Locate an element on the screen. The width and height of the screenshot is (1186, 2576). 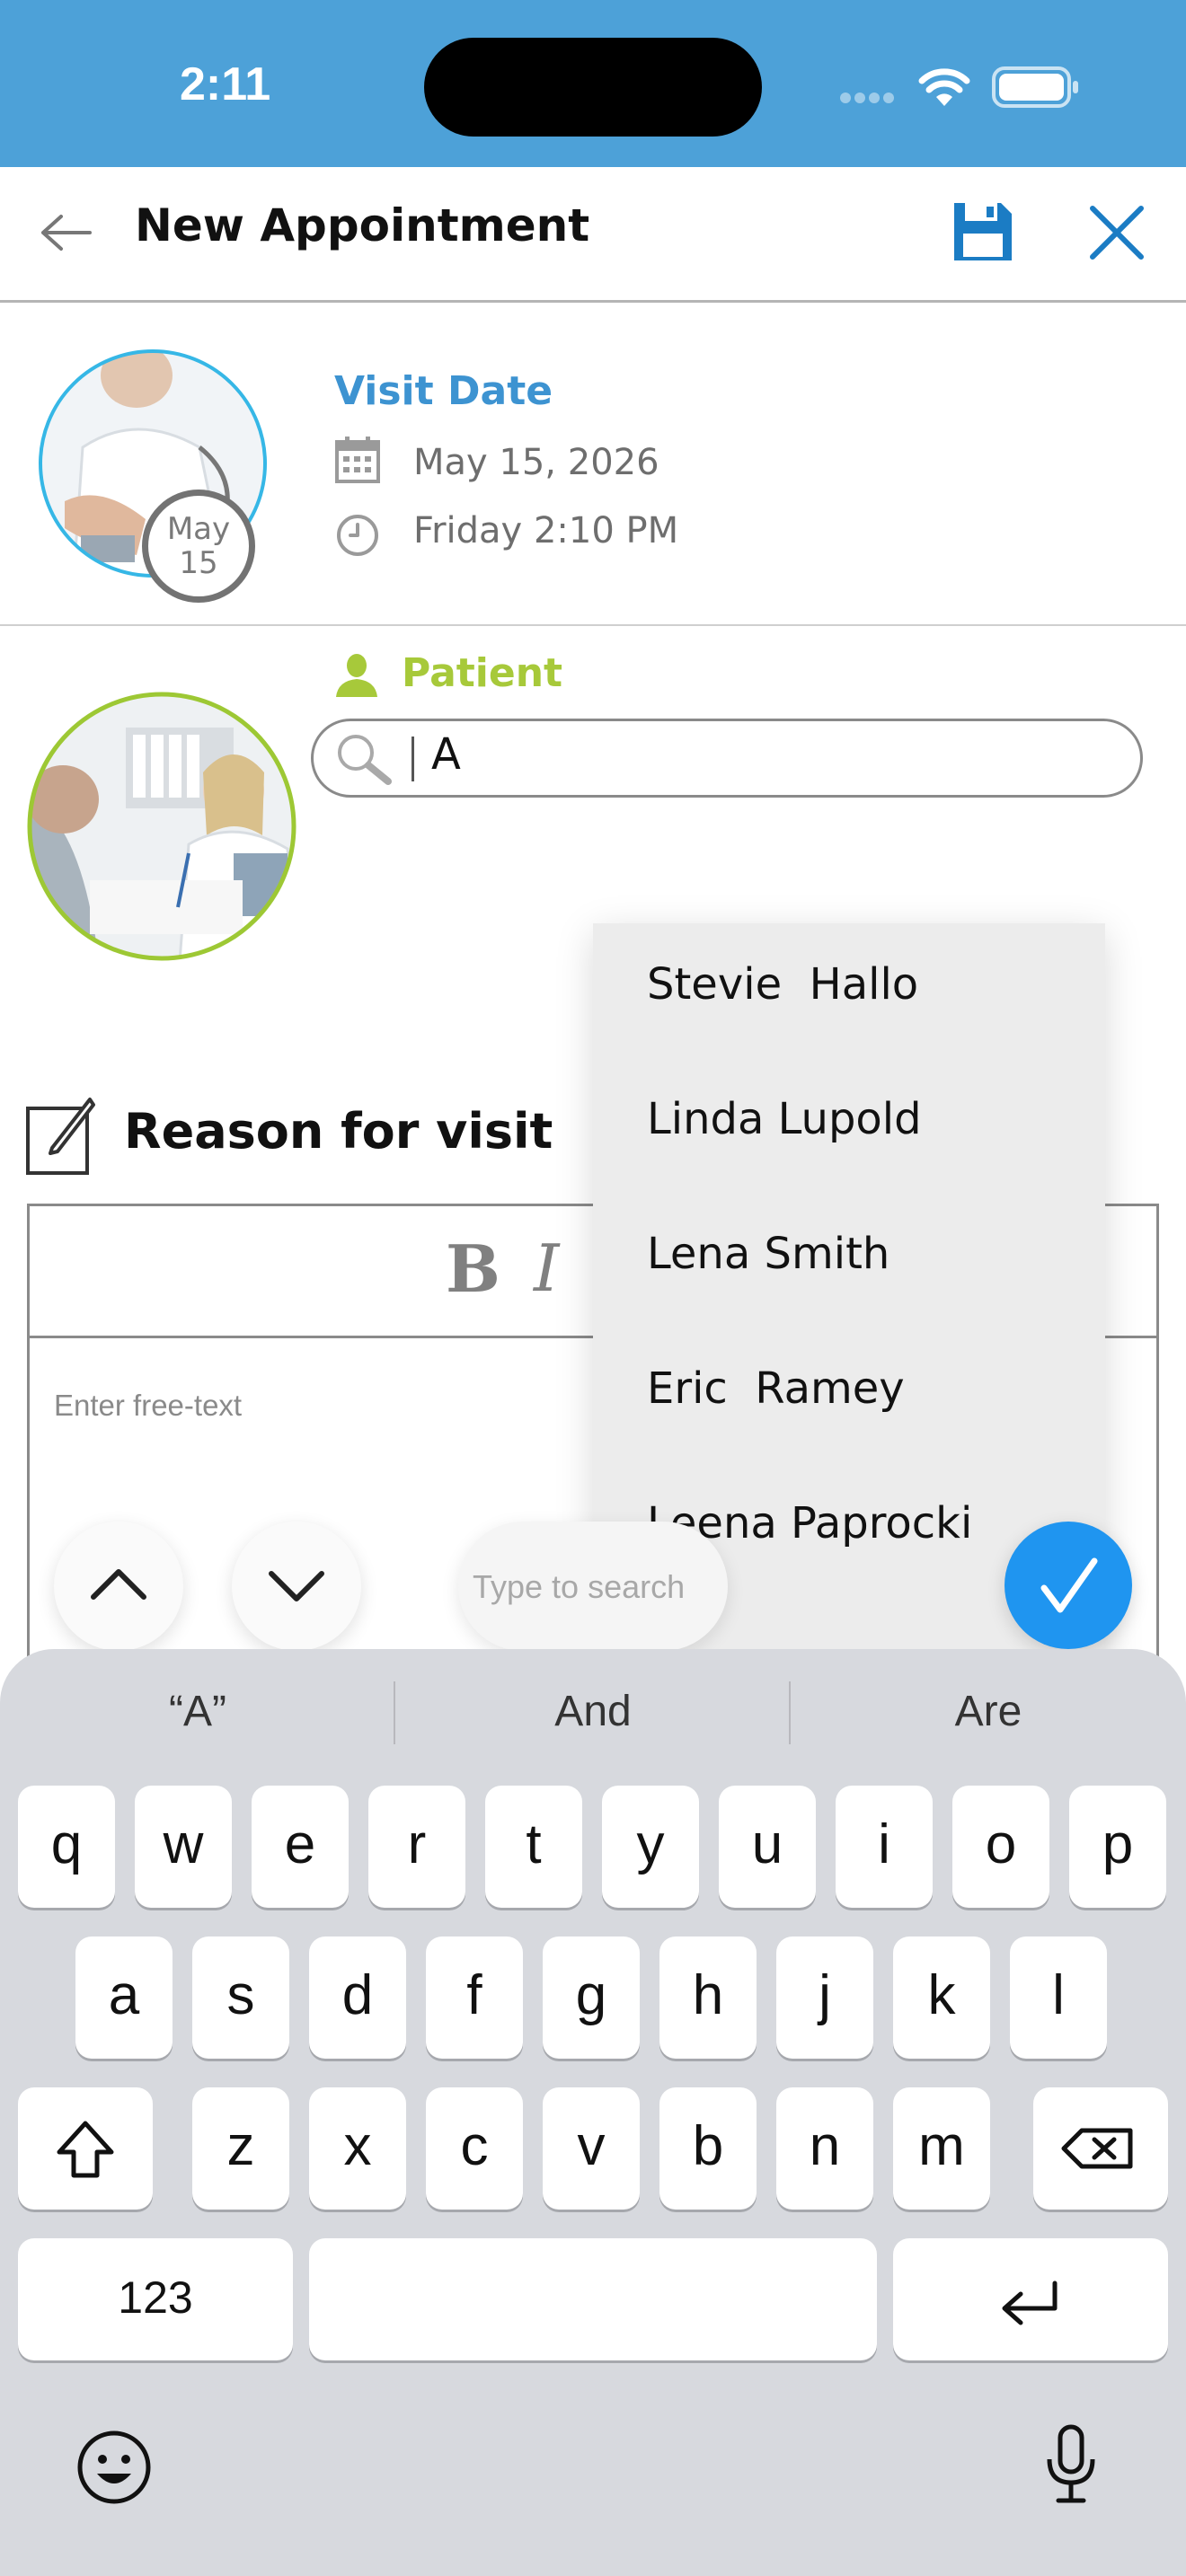
page-title: New Appointment is located at coordinates (362, 225).